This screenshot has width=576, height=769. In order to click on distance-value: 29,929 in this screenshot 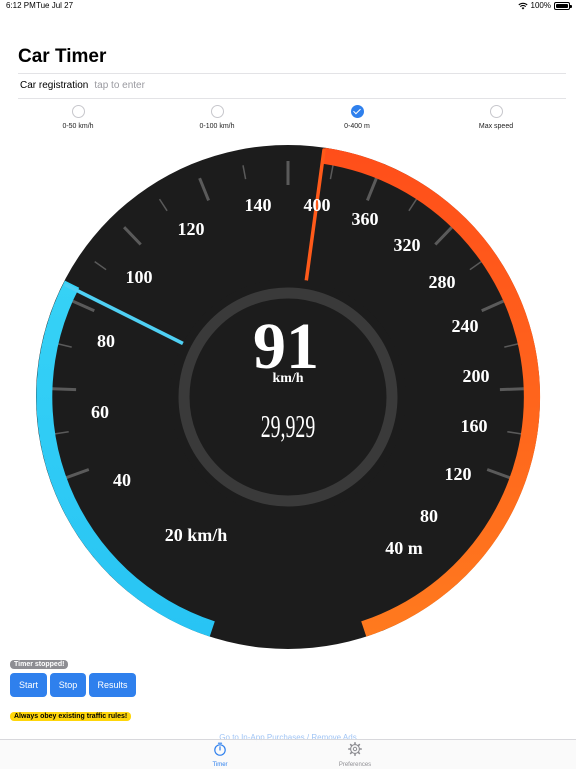, I will do `click(288, 426)`.